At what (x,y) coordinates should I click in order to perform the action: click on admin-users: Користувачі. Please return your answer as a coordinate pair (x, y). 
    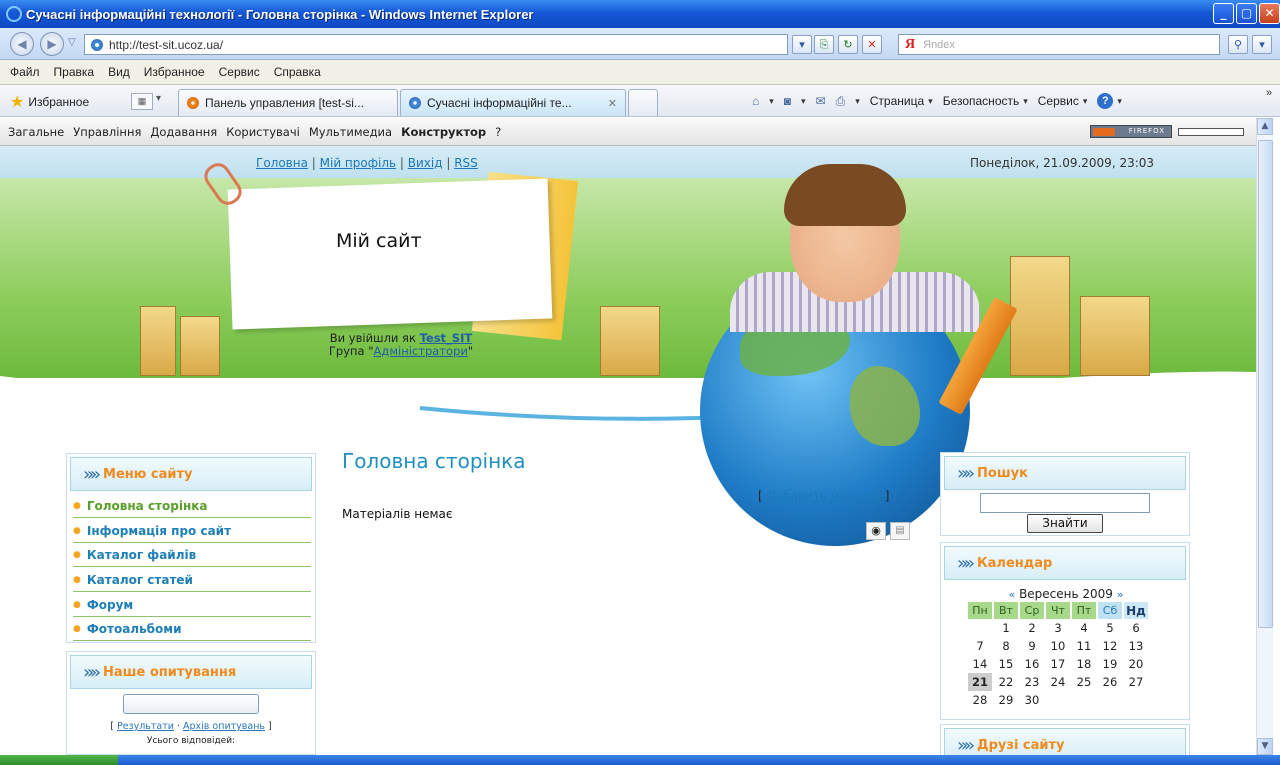
    Looking at the image, I should click on (263, 132).